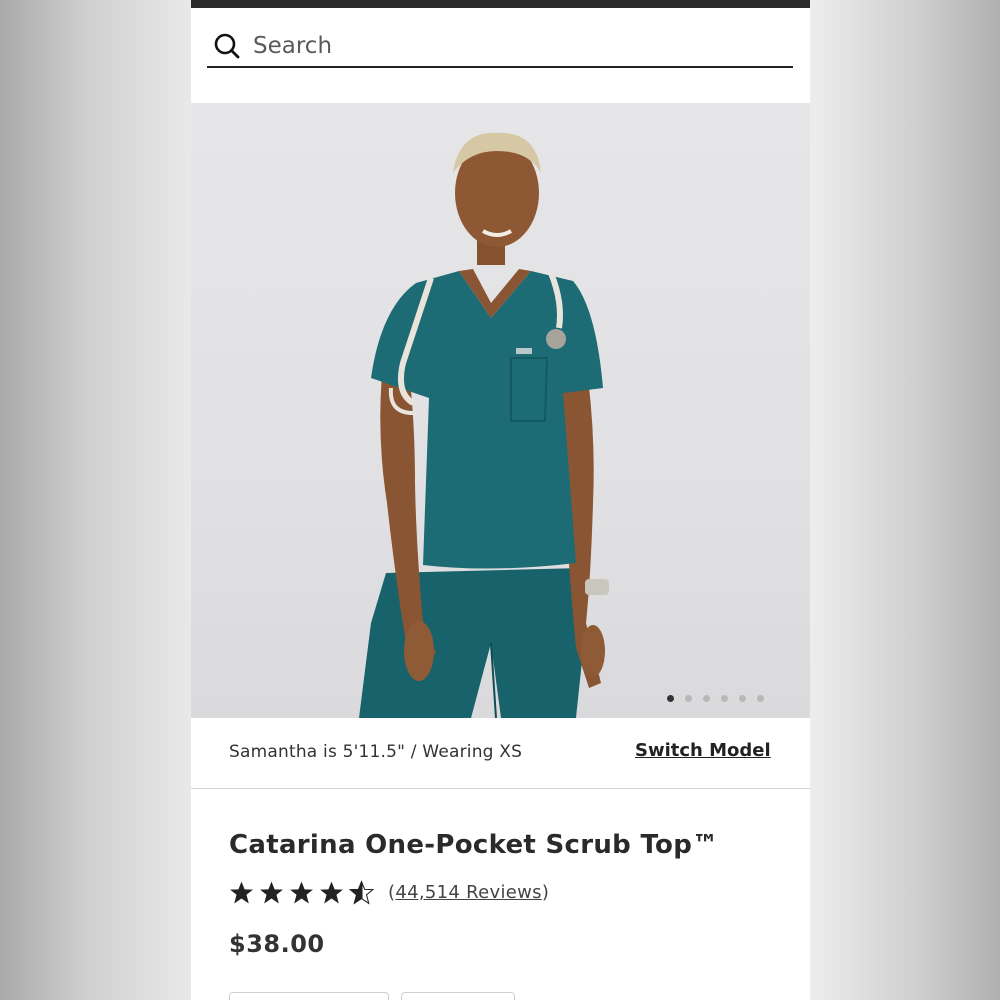 This screenshot has width=1000, height=1000. Describe the element at coordinates (277, 944) in the screenshot. I see `product-price: $38.00` at that location.